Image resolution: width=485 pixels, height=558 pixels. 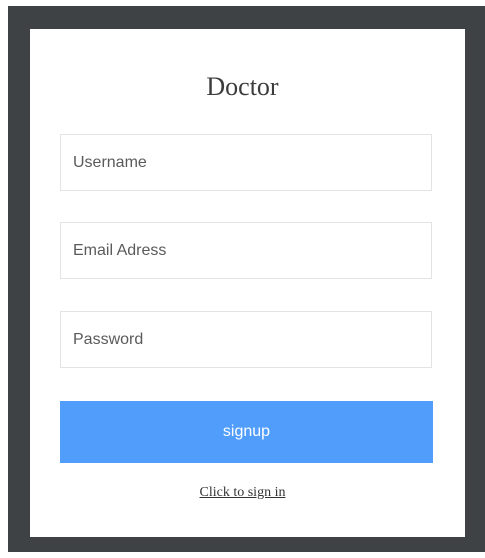 What do you see at coordinates (246, 339) in the screenshot?
I see `password-input` at bounding box center [246, 339].